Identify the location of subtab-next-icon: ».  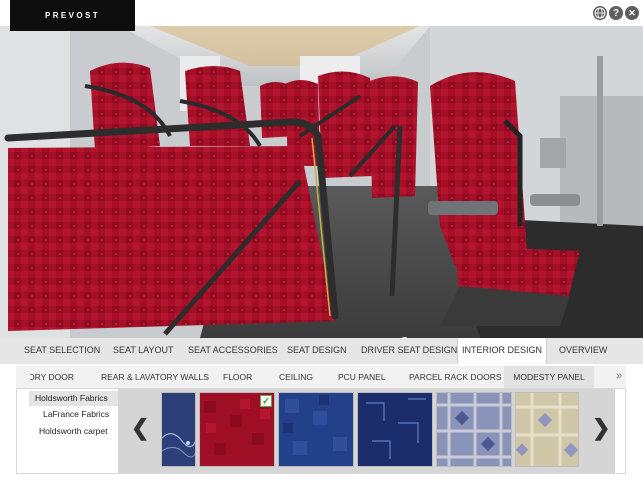
(619, 377).